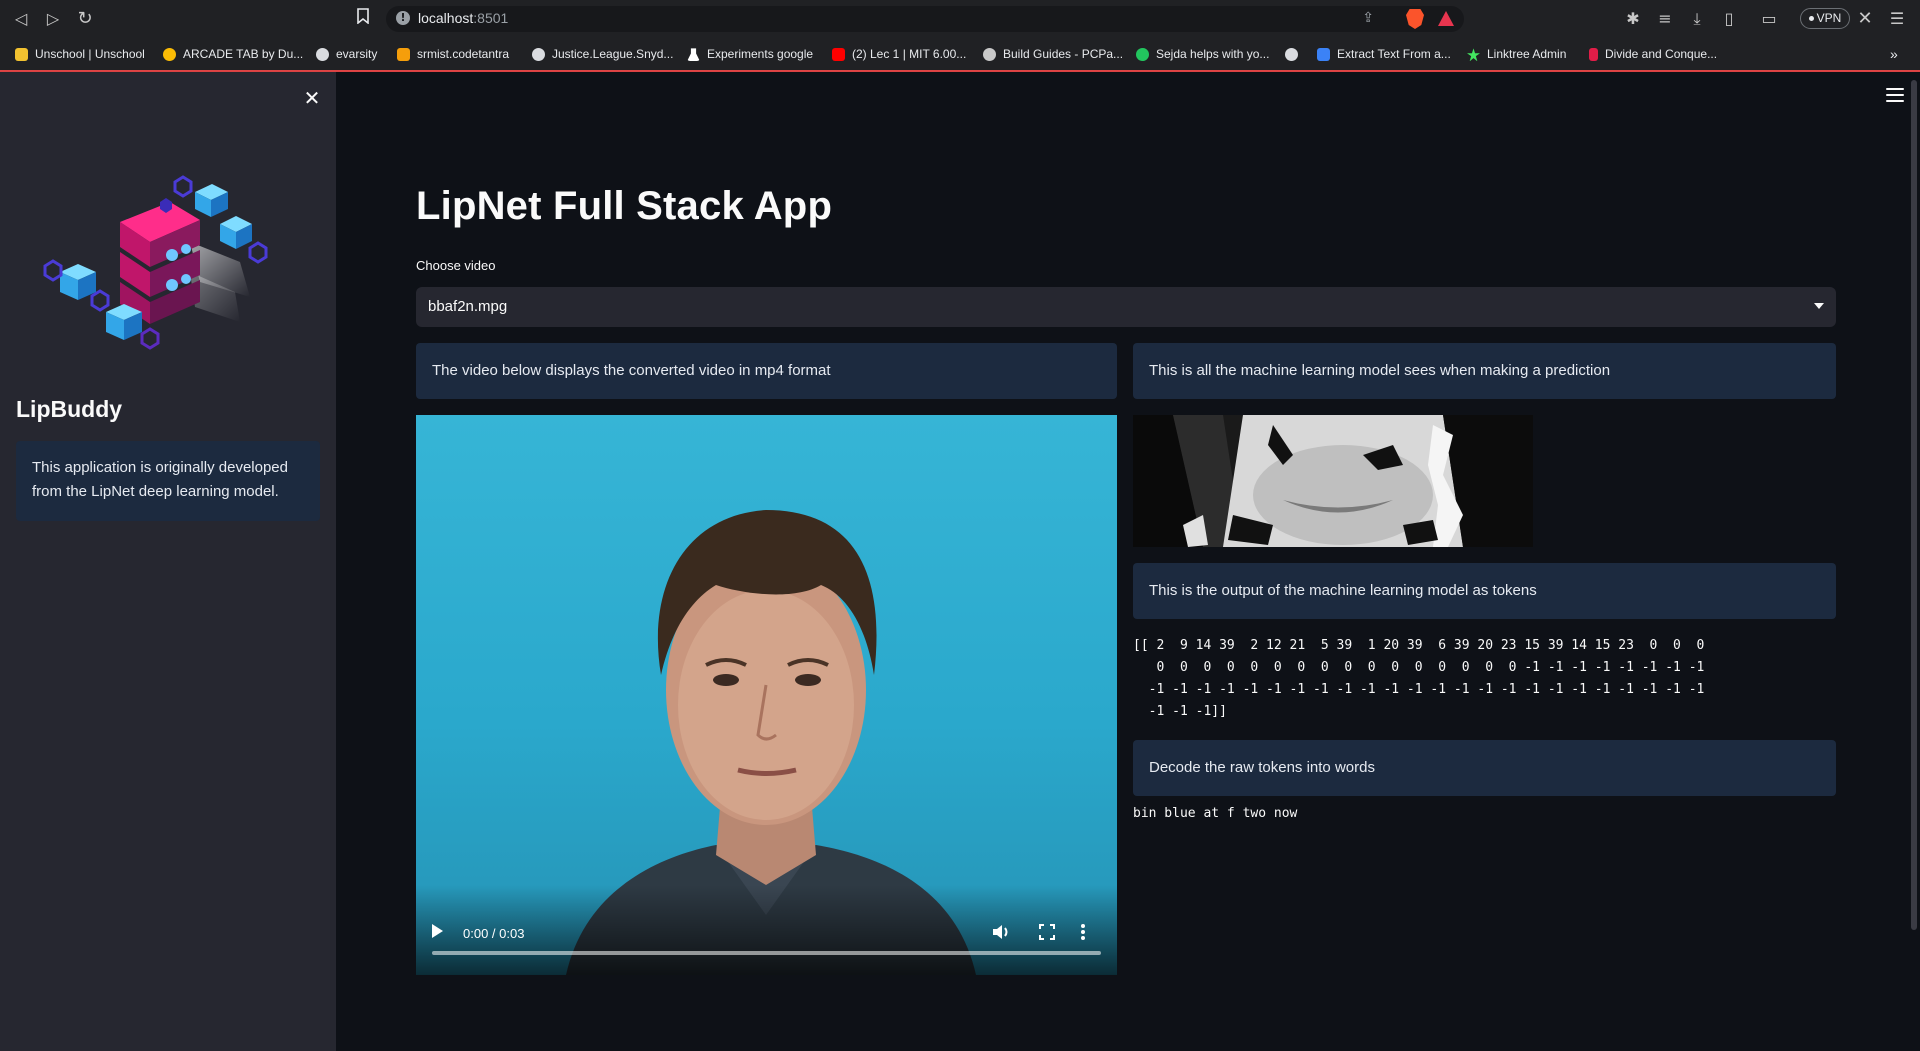 The height and width of the screenshot is (1051, 1920). I want to click on share-icon: ⇪, so click(1368, 18).